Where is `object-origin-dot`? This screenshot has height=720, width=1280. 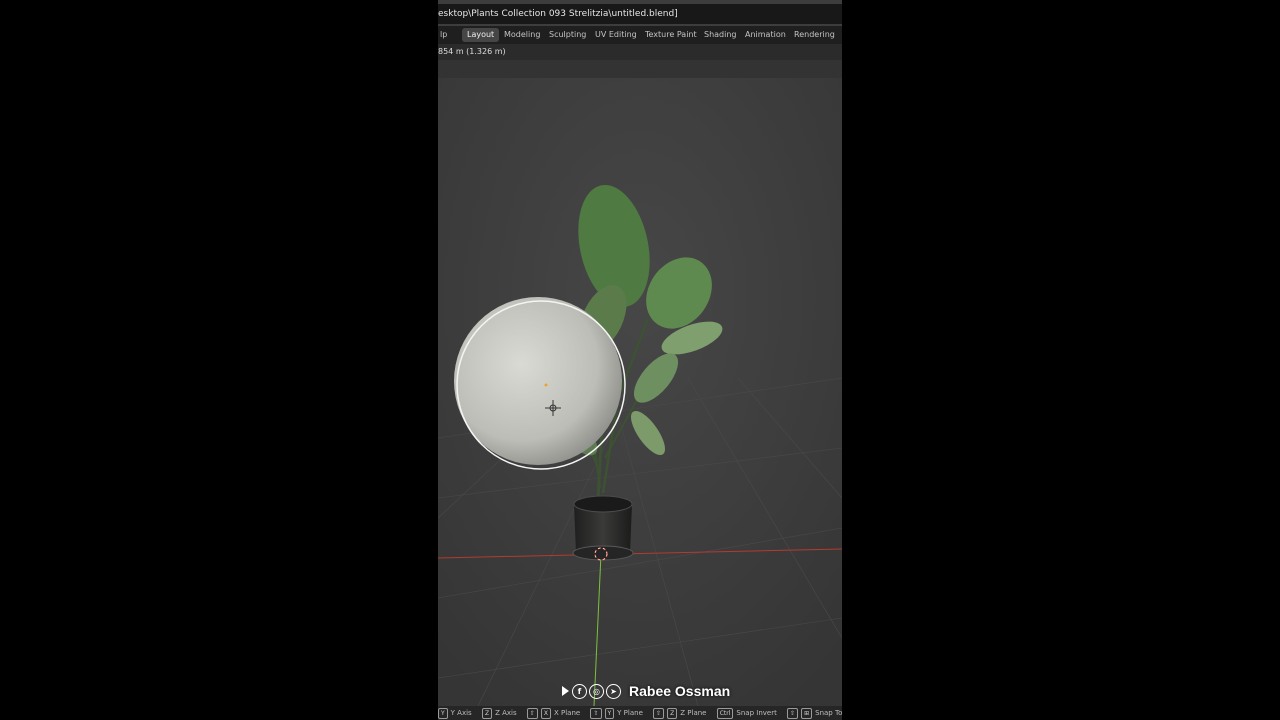
object-origin-dot is located at coordinates (546, 385).